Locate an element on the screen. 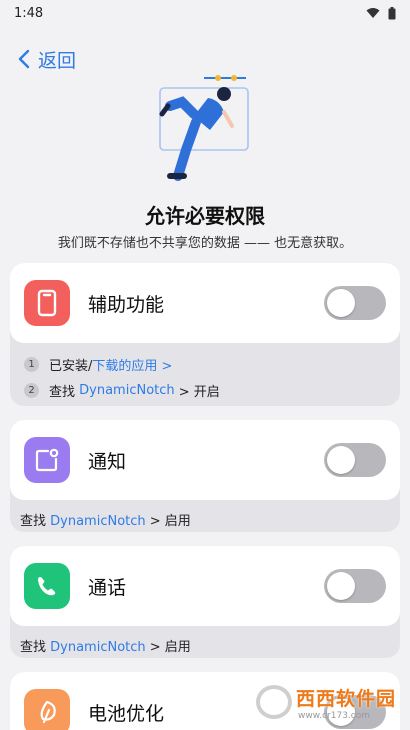 Image resolution: width=410 pixels, height=730 pixels. back-button: 返回 is located at coordinates (47, 59).